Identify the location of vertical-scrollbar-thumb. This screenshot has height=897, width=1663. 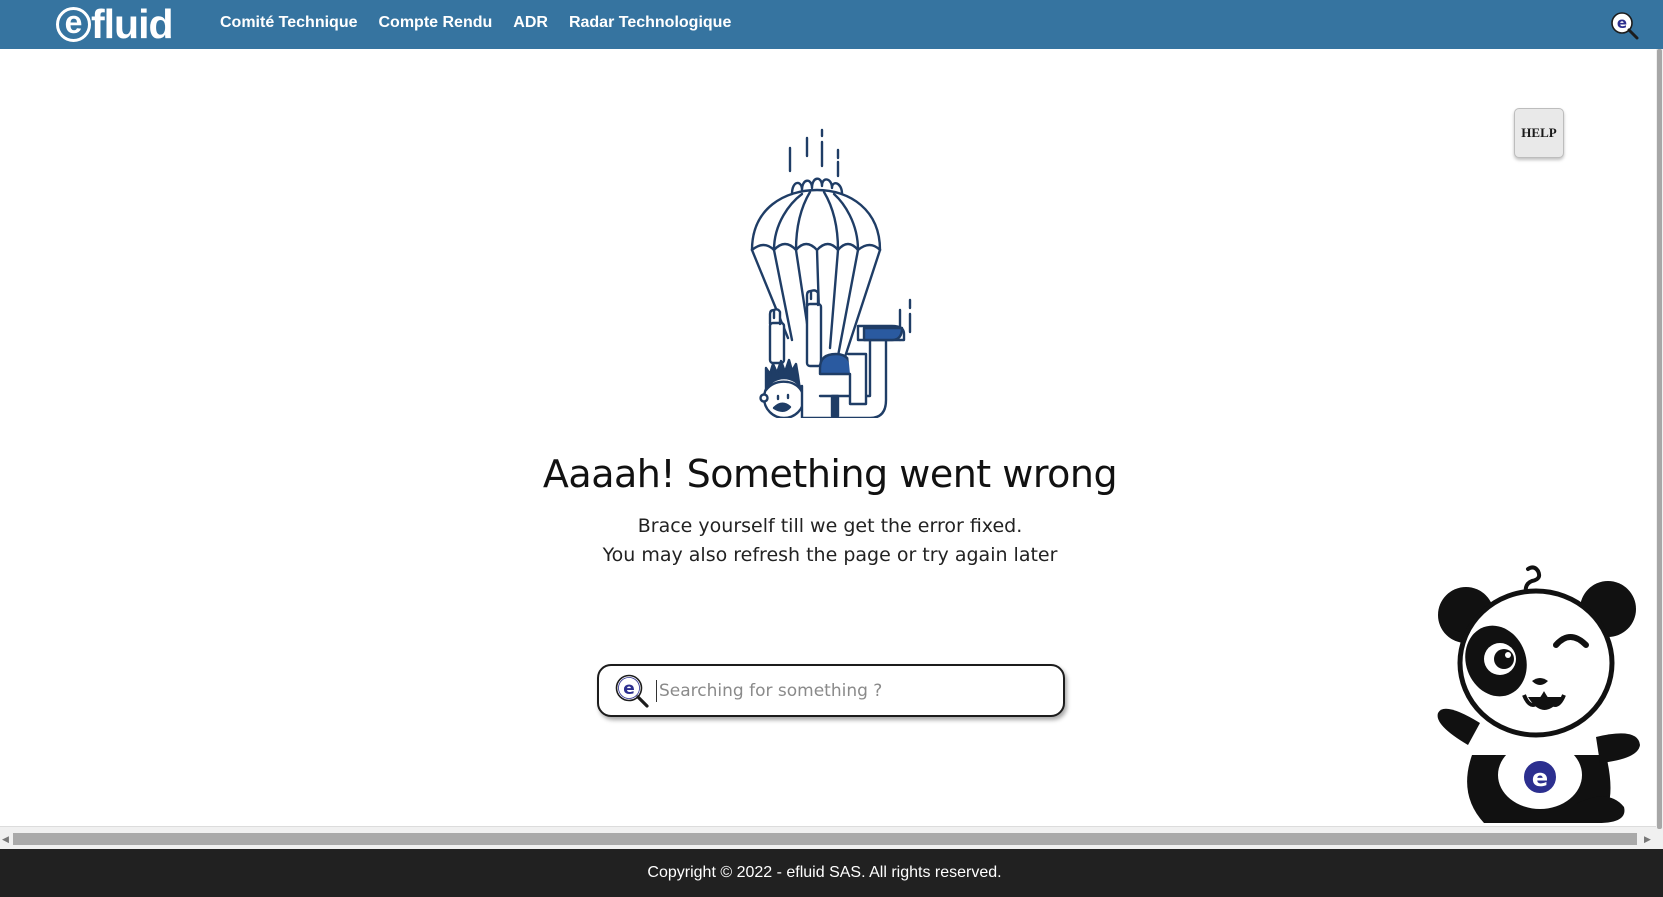
(1659, 439).